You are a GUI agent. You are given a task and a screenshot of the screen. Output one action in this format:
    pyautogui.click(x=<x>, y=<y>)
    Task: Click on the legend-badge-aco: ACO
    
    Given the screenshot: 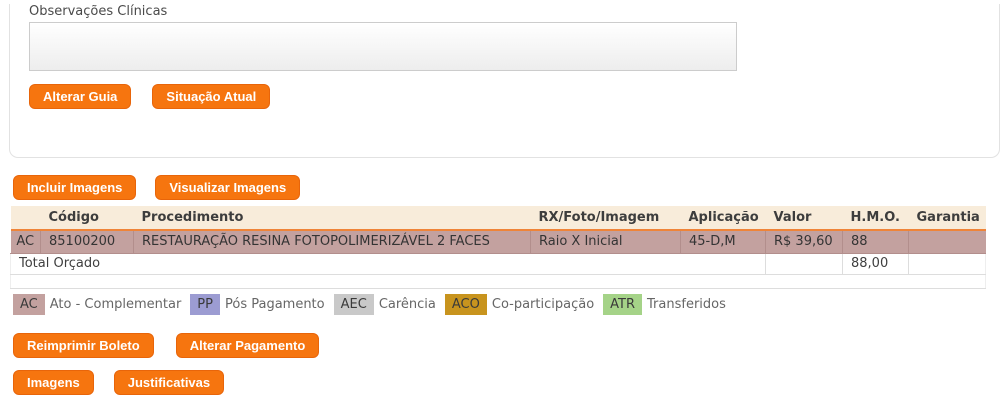 What is the action you would take?
    pyautogui.click(x=465, y=304)
    